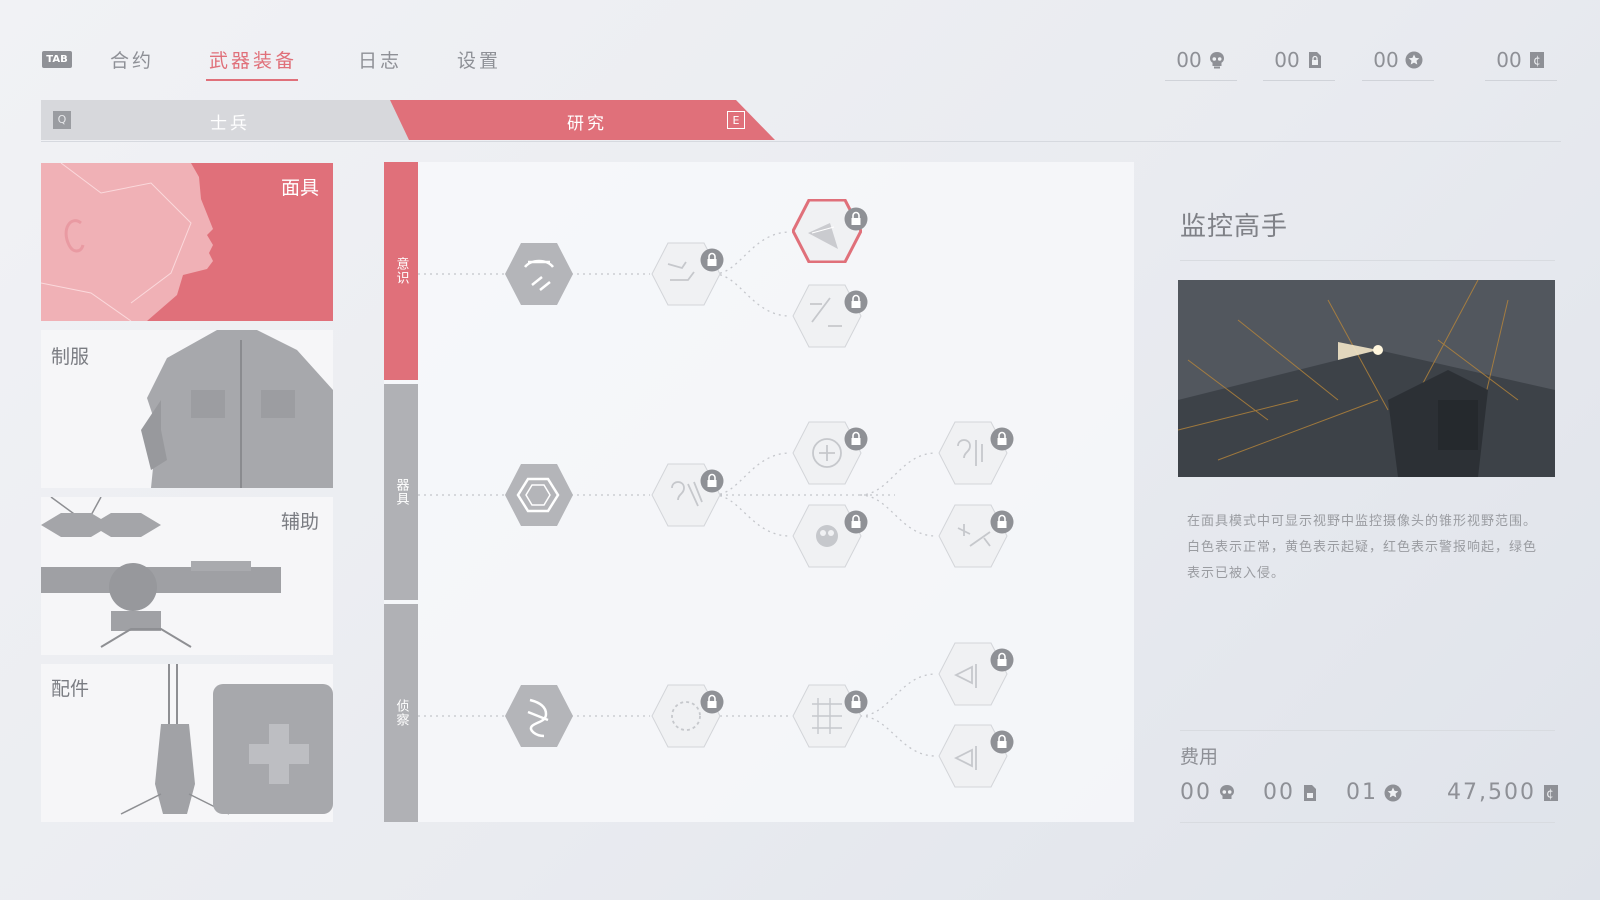  I want to click on detail-preview-image, so click(1366, 378).